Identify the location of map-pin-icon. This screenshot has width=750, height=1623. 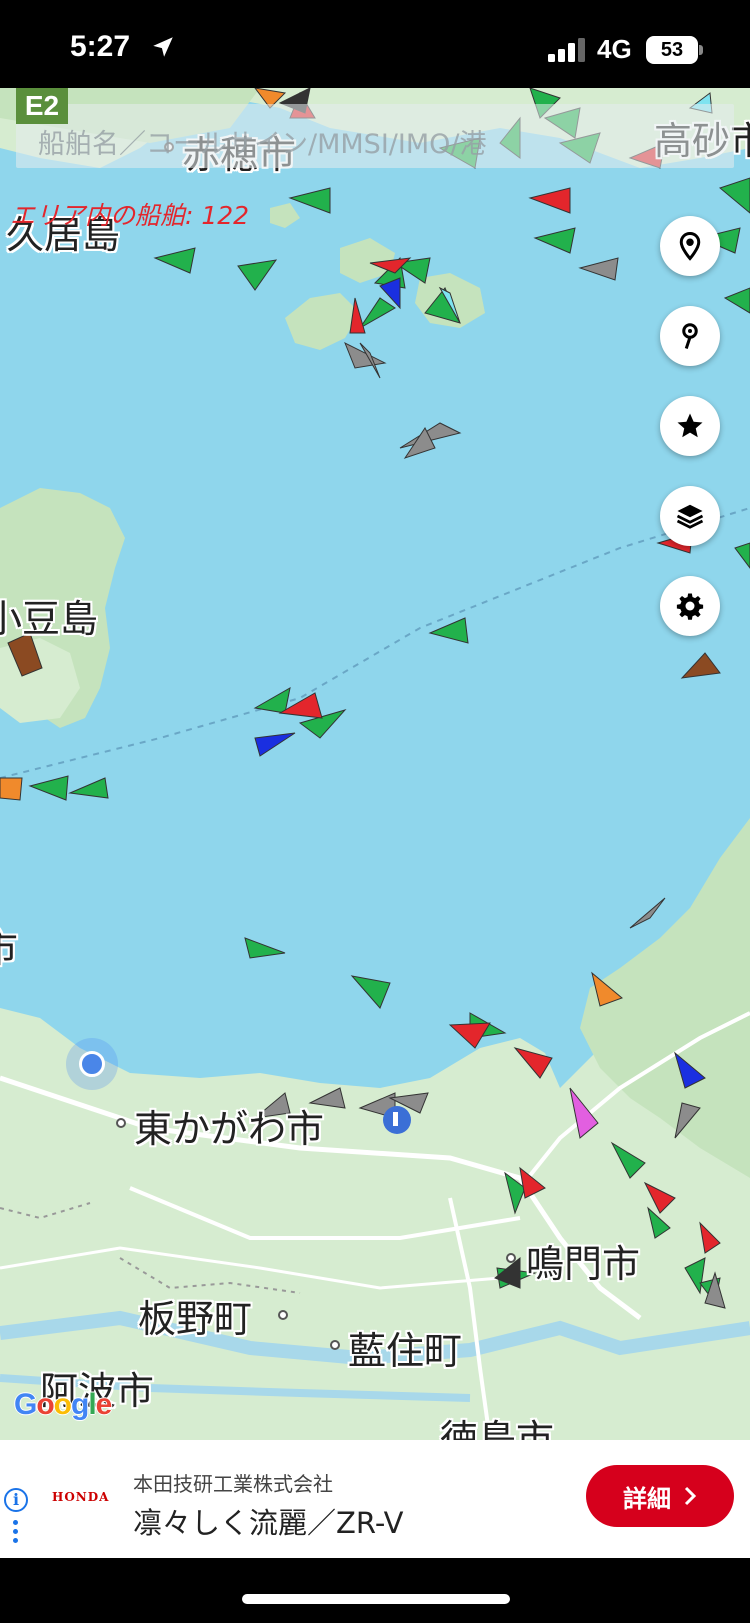
(690, 246).